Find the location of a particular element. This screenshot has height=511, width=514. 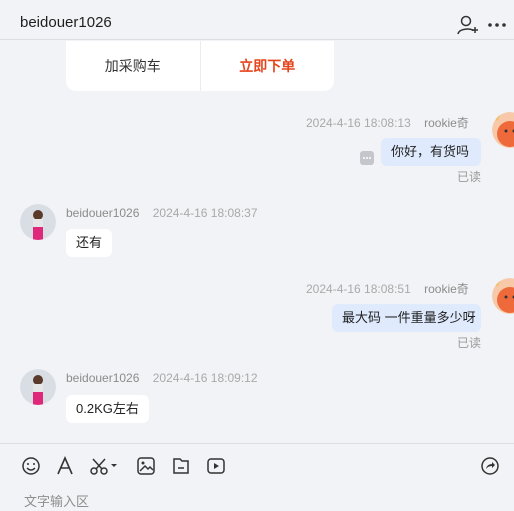

buy-now-button: 立即下单 is located at coordinates (268, 66).